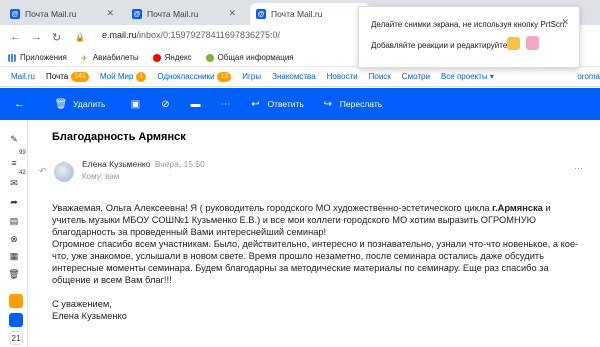  I want to click on signature-greeting: С уважением,, so click(82, 304).